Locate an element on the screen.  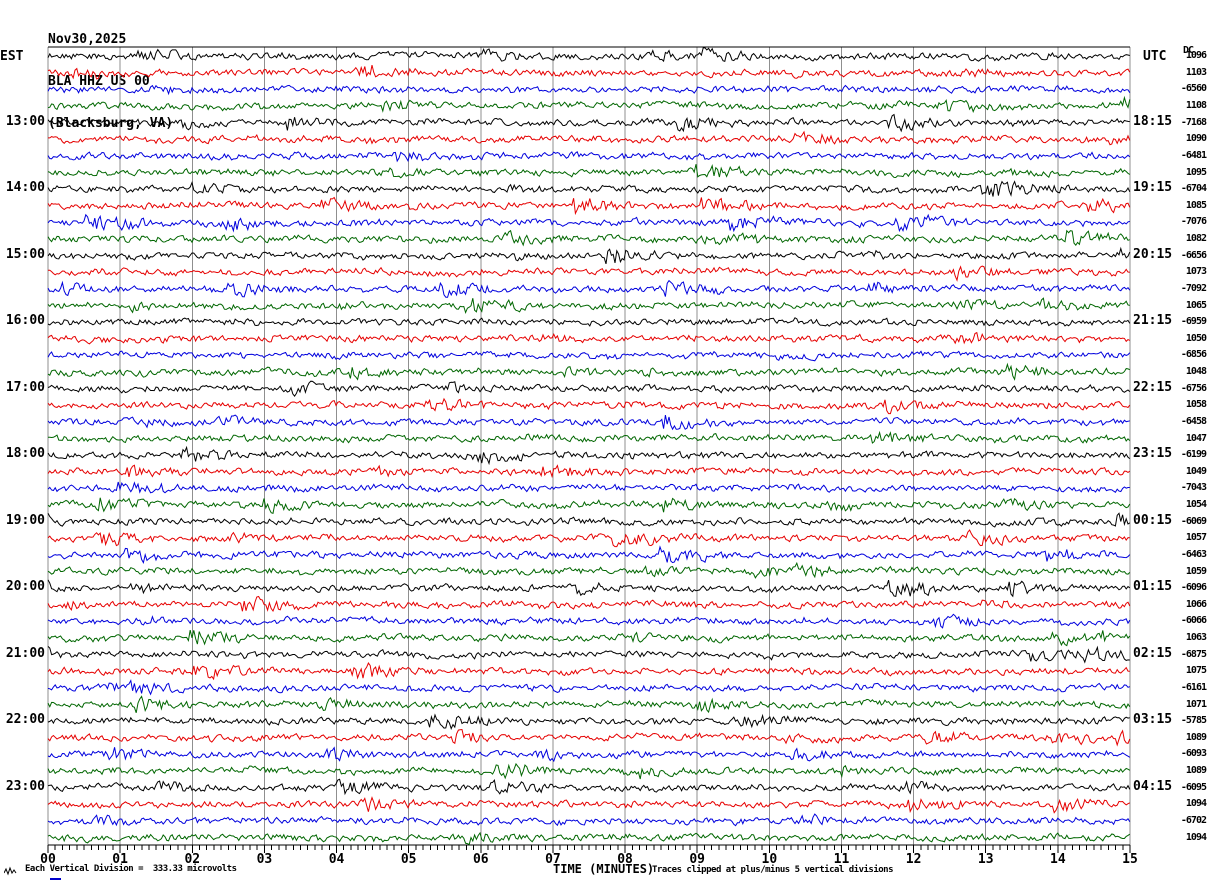
est-hour-label: 17:00 is located at coordinates (25, 387).